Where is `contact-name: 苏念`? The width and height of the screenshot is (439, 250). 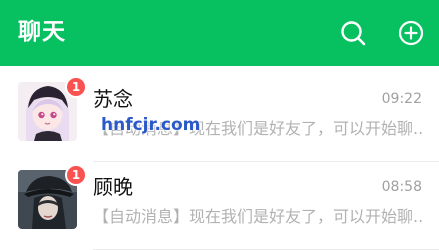
contact-name: 苏念 is located at coordinates (113, 99).